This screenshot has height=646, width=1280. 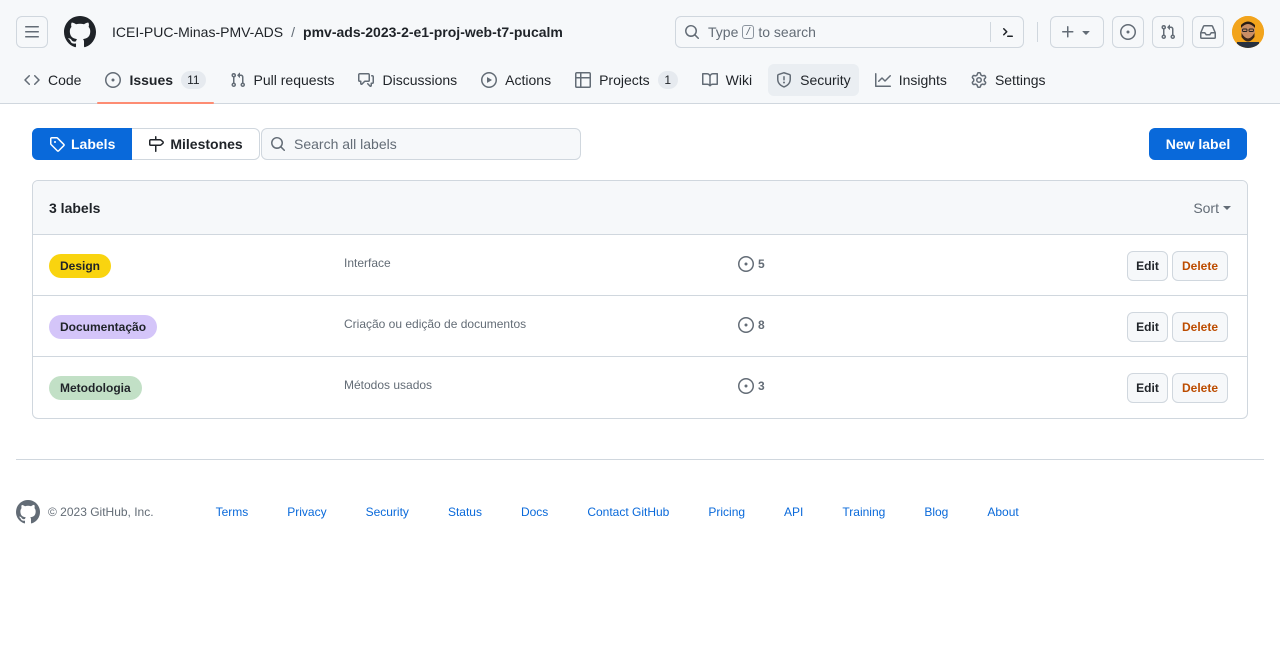 I want to click on menu-button, so click(x=32, y=32).